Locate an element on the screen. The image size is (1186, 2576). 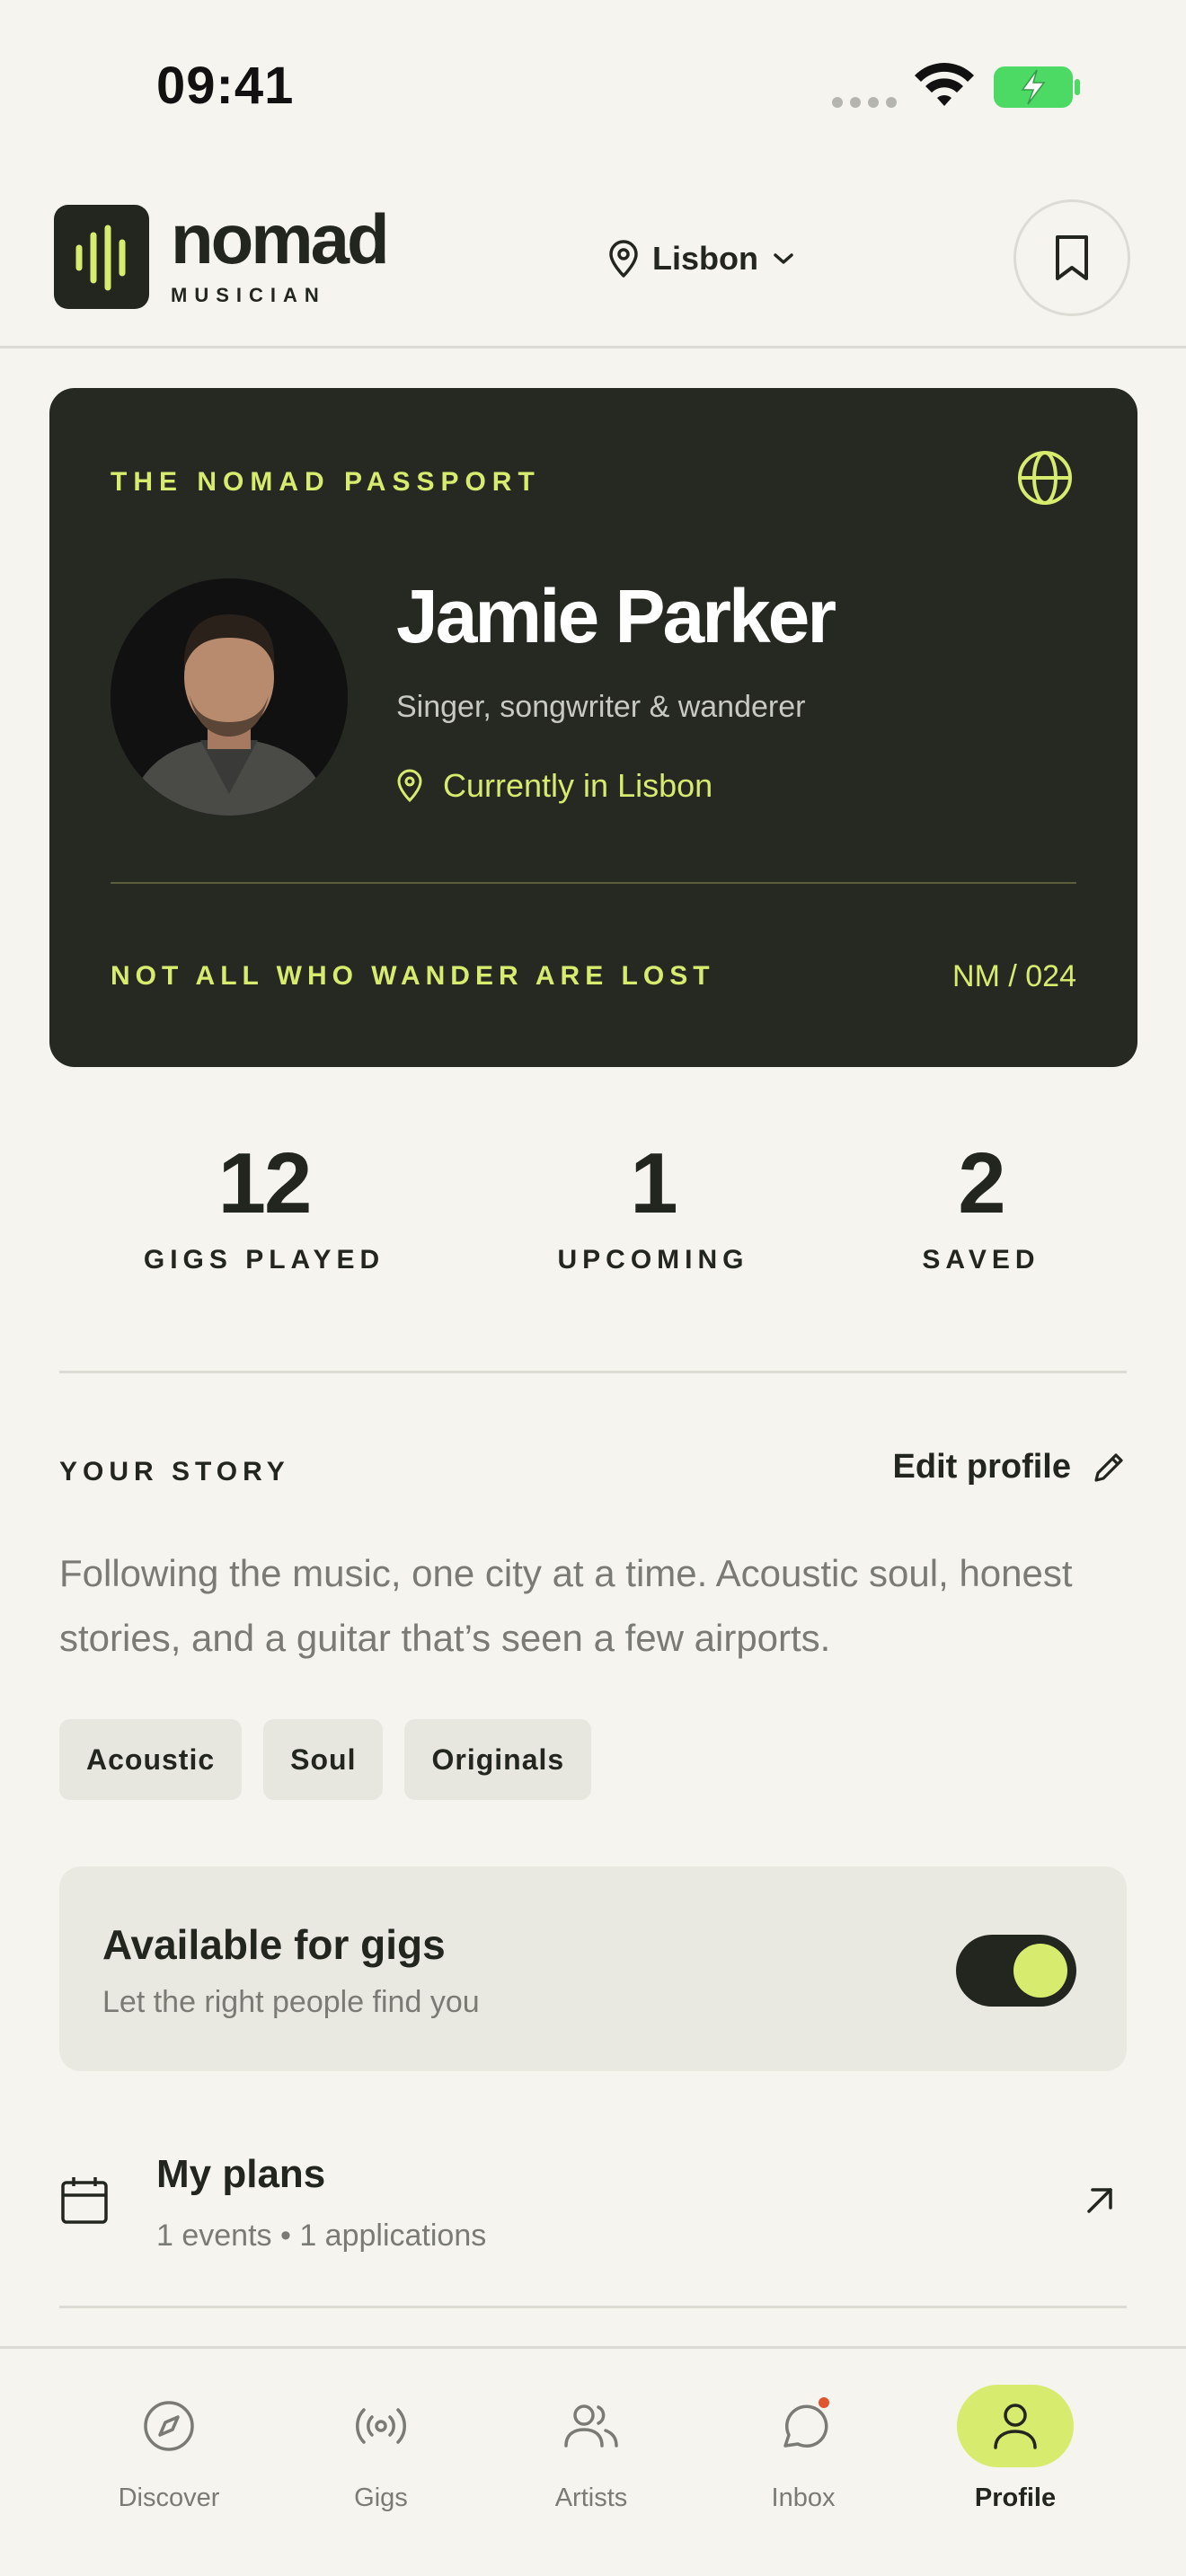
nav-inbox: Inbox is located at coordinates (803, 2449).